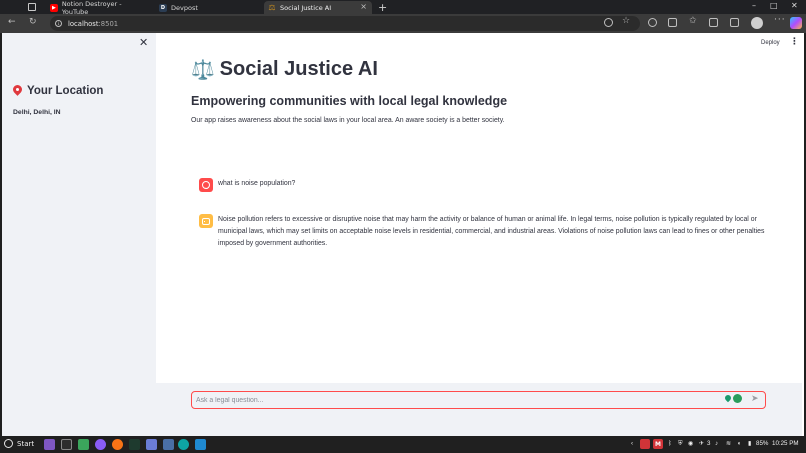 This screenshot has height=453, width=806. What do you see at coordinates (774, 5) in the screenshot?
I see `maximize-icon: □` at bounding box center [774, 5].